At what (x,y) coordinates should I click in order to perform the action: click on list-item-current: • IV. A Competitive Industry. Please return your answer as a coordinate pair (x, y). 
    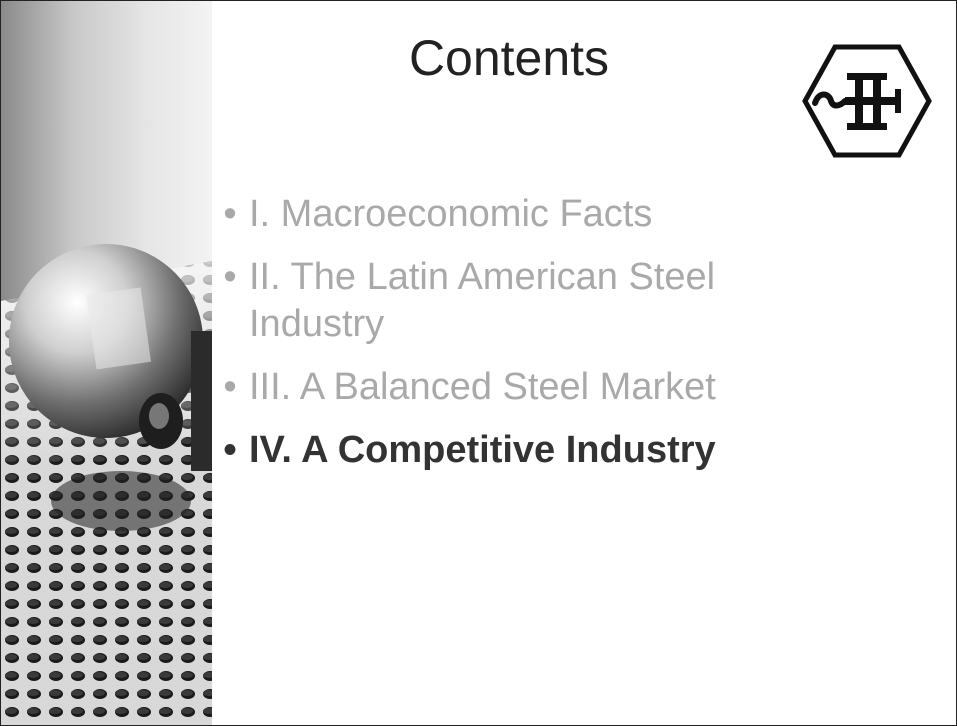
    Looking at the image, I should click on (531, 450).